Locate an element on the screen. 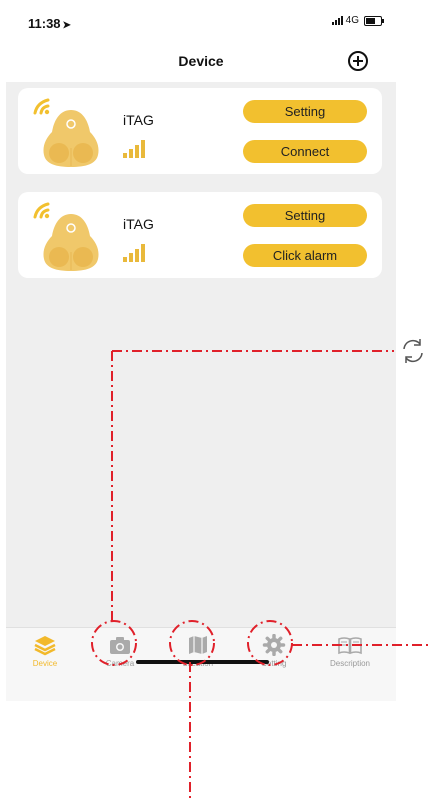  device-card: iTAG Setting Click alarm is located at coordinates (200, 235).